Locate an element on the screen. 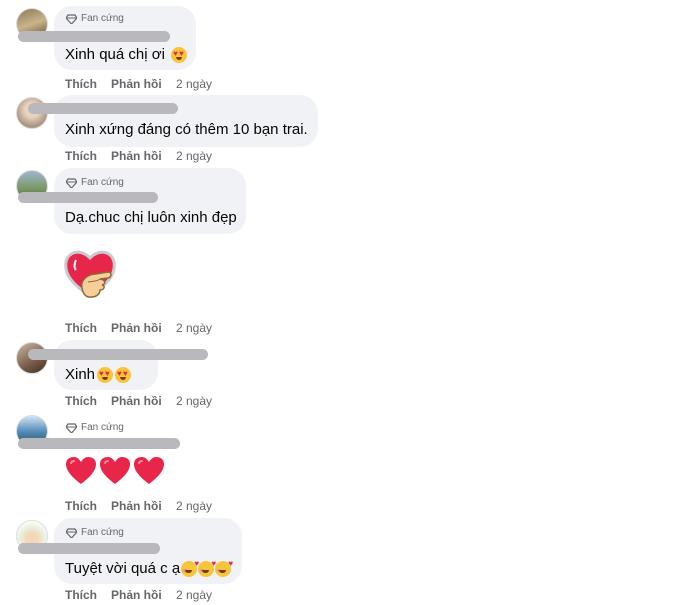  comment-text: Tuyệt vời quá c ạ ♥ ♥ ♥ is located at coordinates (149, 568).